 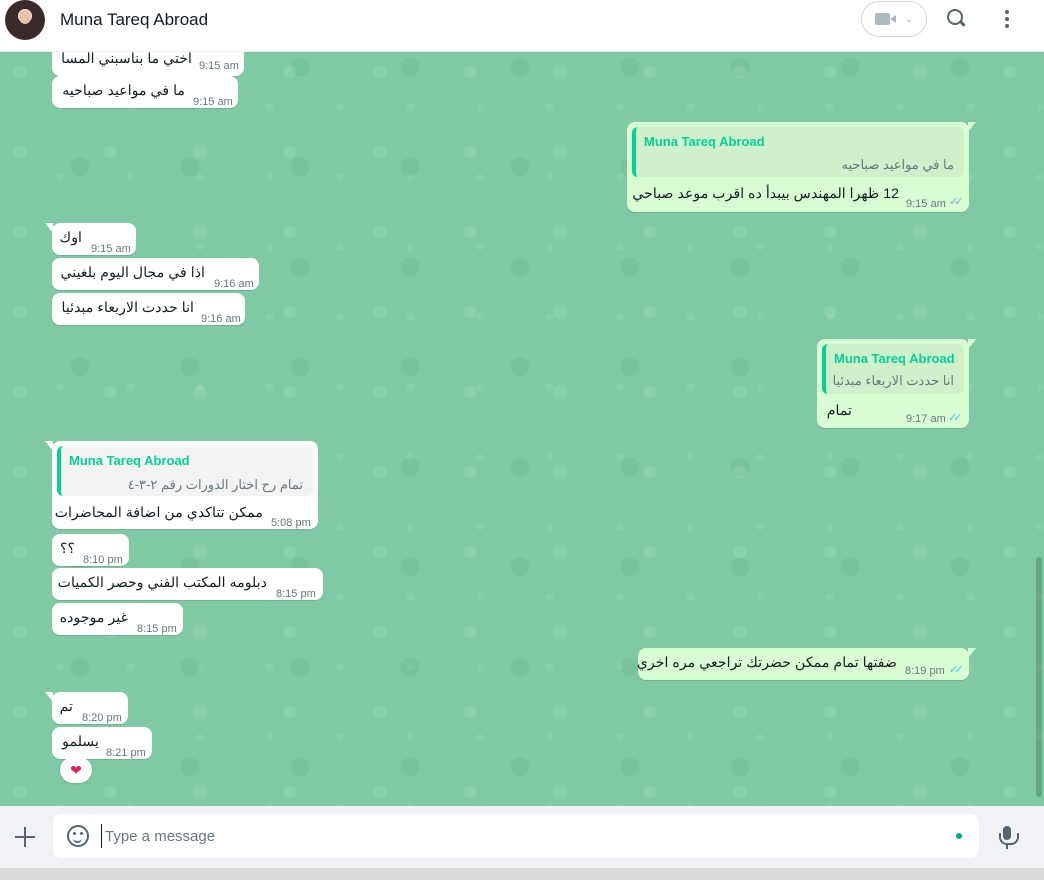 I want to click on message-text: اوك, so click(x=71, y=238).